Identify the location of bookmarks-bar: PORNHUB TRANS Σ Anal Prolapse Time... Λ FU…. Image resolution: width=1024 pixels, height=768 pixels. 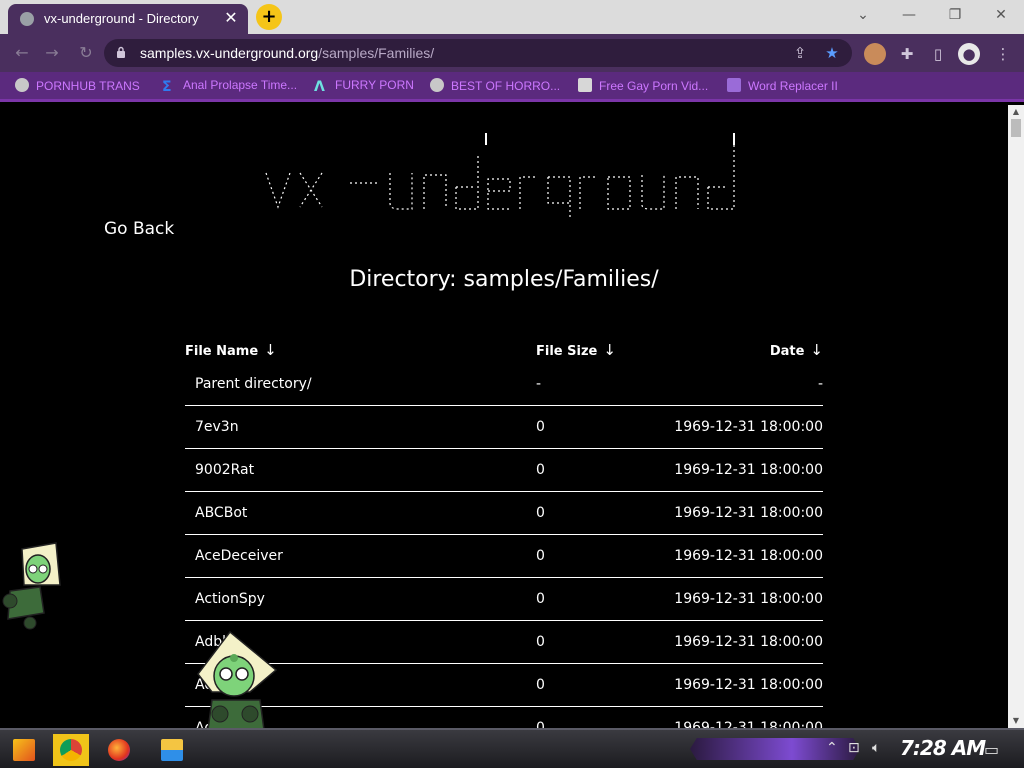
(512, 87).